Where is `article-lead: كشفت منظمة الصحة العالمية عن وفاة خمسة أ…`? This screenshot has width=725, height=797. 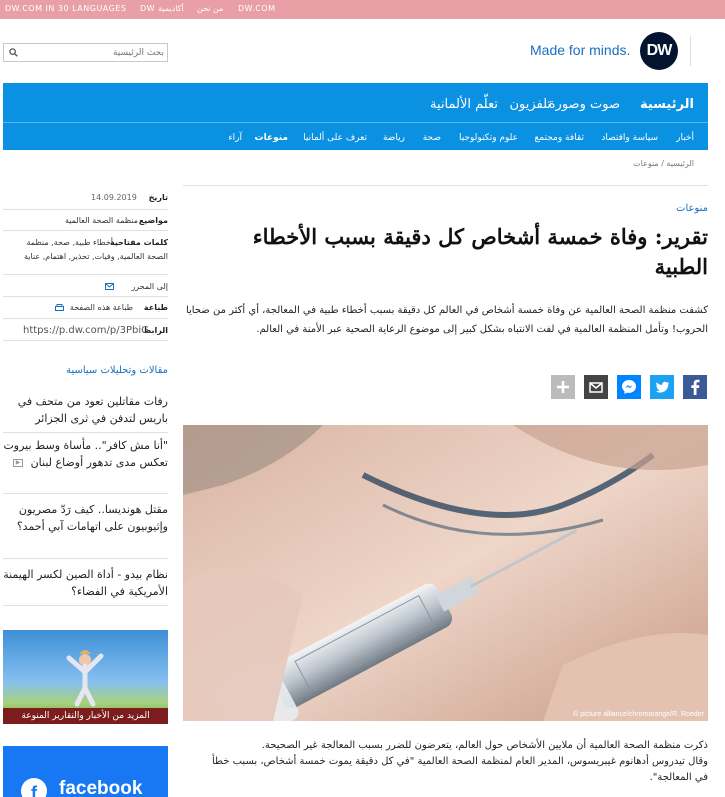
article-lead: كشفت منظمة الصحة العالمية عن وفاة خمسة أ… is located at coordinates (446, 320).